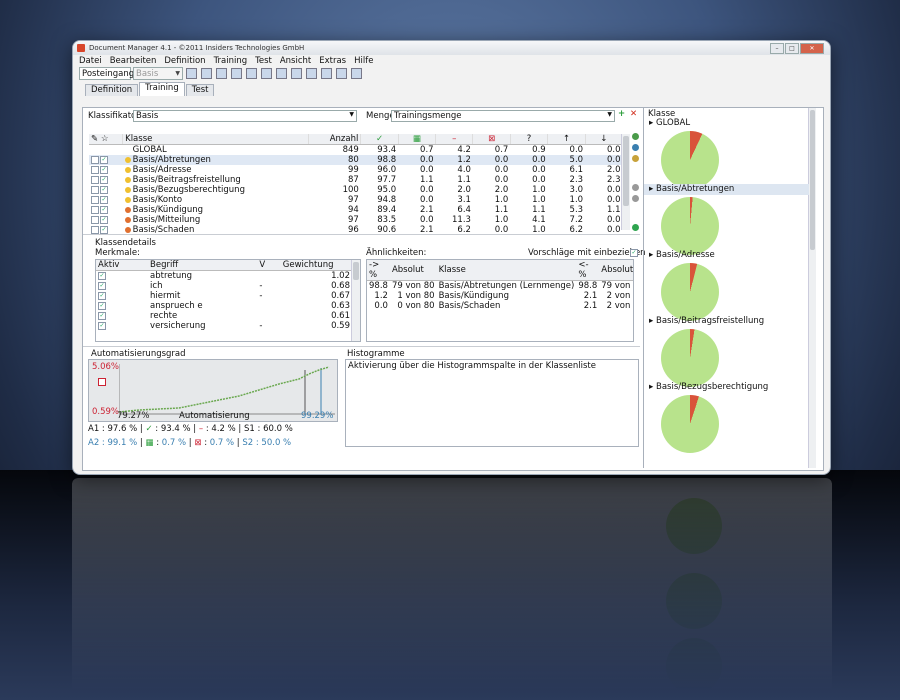  I want to click on col-reject-icon: ▦, so click(417, 139).